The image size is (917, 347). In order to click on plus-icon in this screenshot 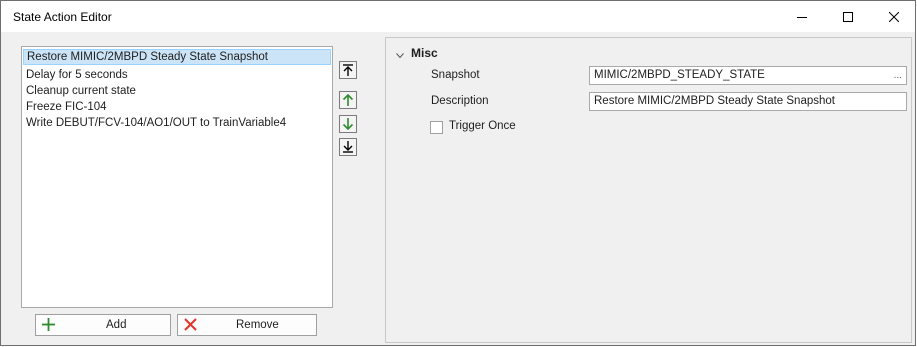, I will do `click(48, 326)`.